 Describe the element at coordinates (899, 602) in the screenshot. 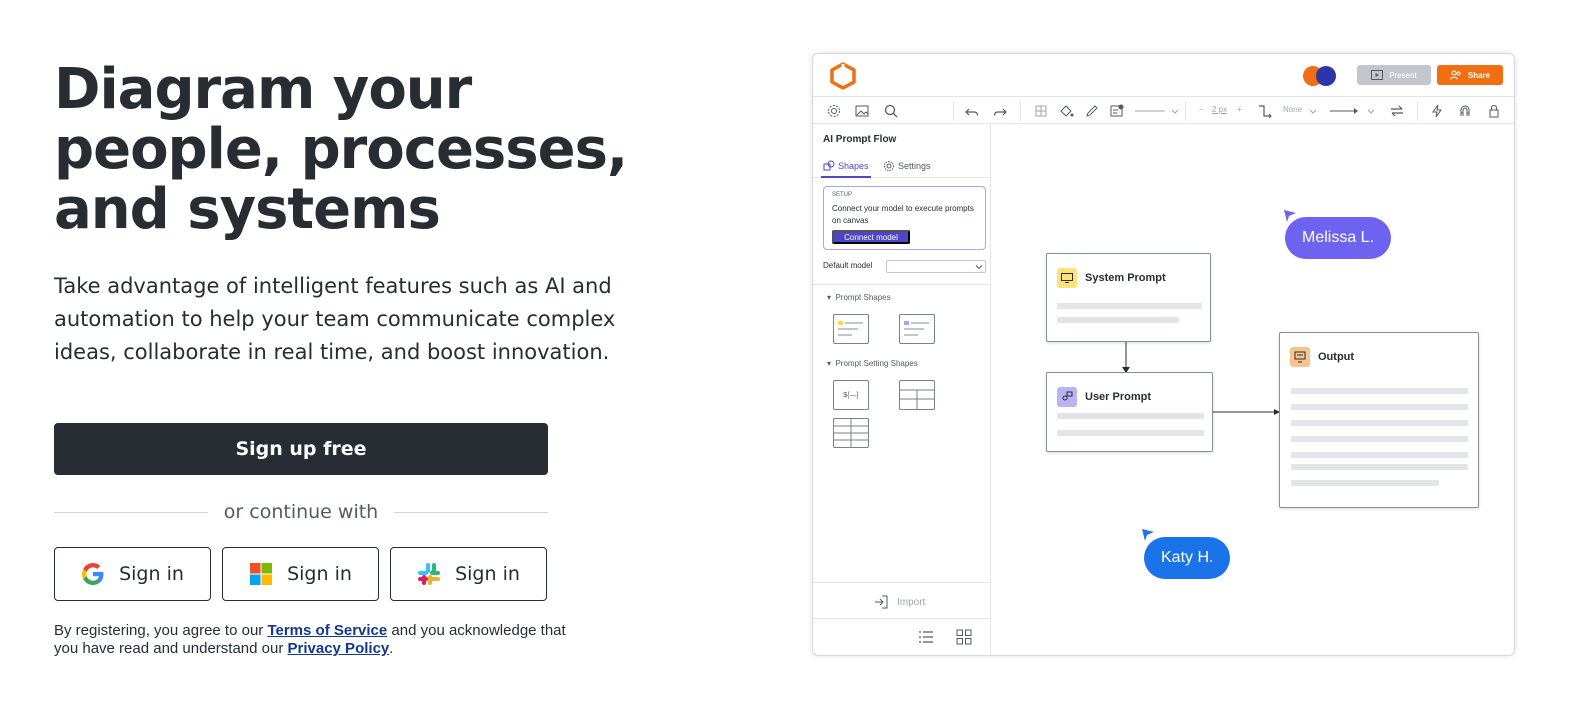

I see `import-button: Import` at that location.